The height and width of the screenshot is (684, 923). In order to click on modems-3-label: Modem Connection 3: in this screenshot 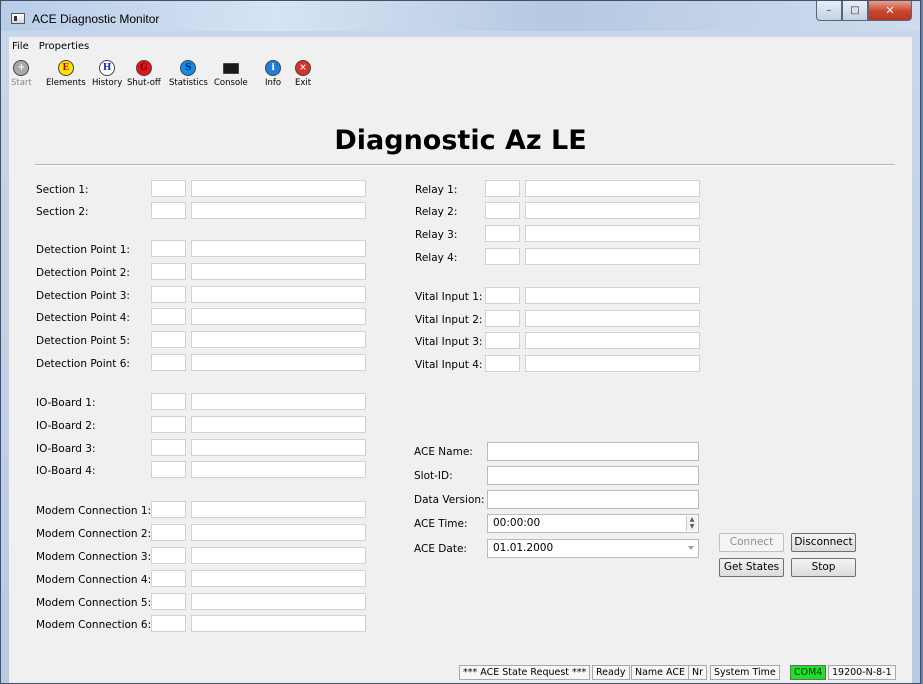, I will do `click(94, 557)`.